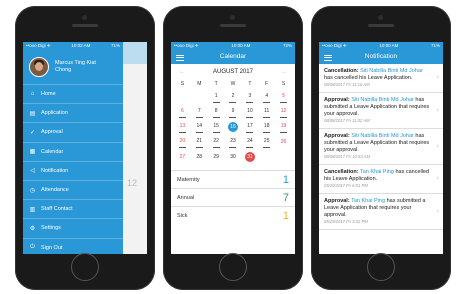 This screenshot has width=463, height=294. Describe the element at coordinates (115, 45) in the screenshot. I see `battery: 71%` at that location.